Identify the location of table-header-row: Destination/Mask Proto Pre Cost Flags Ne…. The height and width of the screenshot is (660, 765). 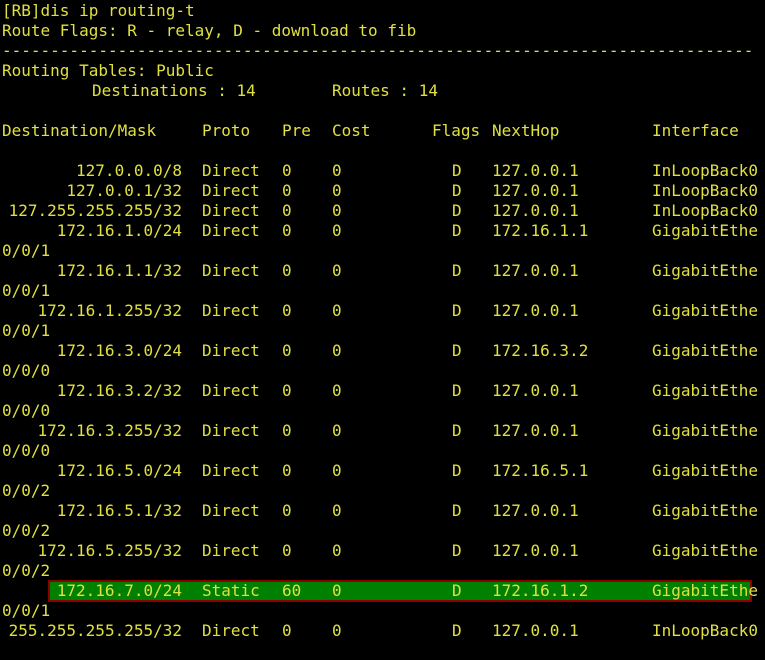
(382, 131).